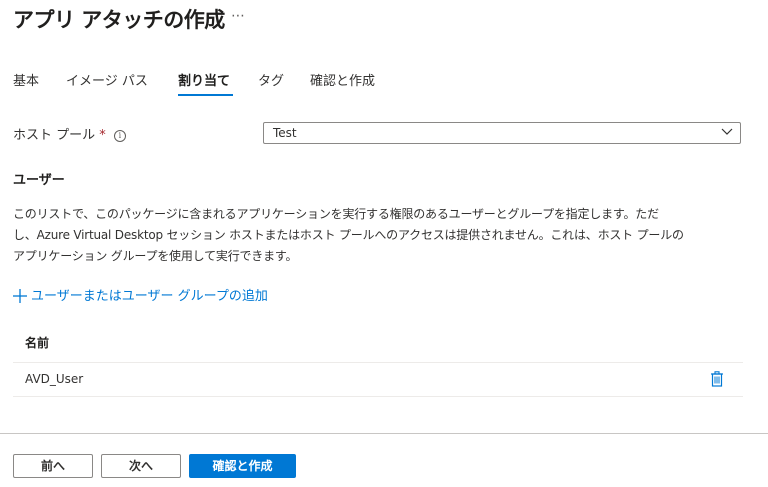 The height and width of the screenshot is (487, 768). What do you see at coordinates (119, 136) in the screenshot?
I see `info-icon: i` at bounding box center [119, 136].